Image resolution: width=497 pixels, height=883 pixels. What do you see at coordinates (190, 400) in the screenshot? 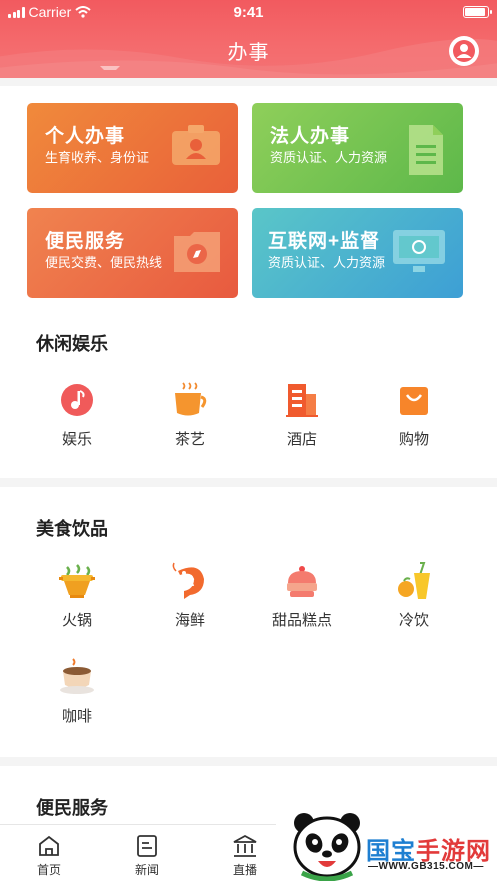
I see `tea-cup-icon` at bounding box center [190, 400].